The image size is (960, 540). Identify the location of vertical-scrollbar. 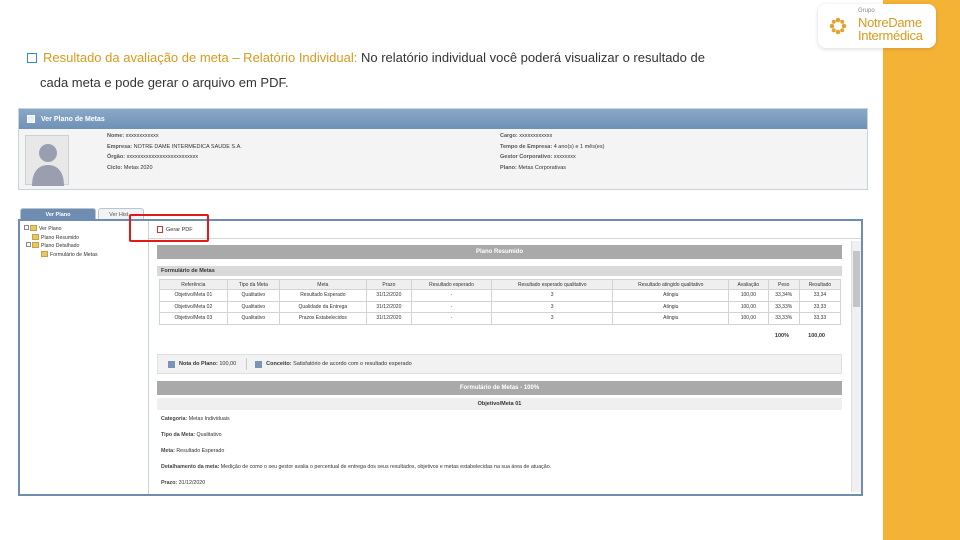
(856, 366).